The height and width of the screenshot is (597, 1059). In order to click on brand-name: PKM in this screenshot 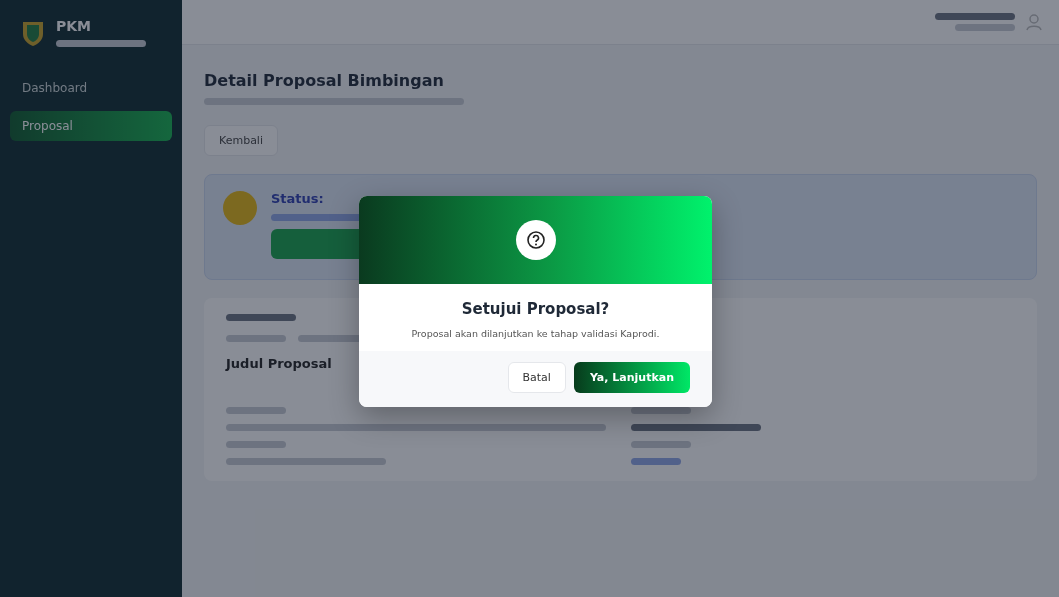, I will do `click(74, 26)`.